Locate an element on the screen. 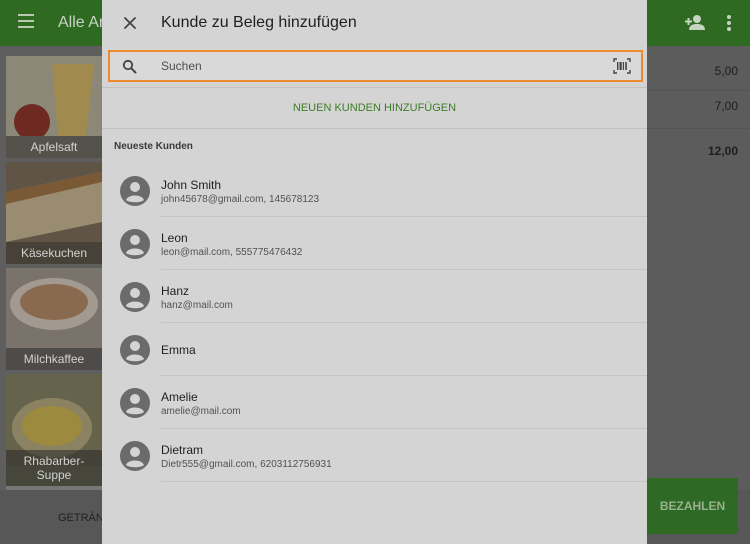 This screenshot has width=750, height=544. customer-name: Leon is located at coordinates (174, 238).